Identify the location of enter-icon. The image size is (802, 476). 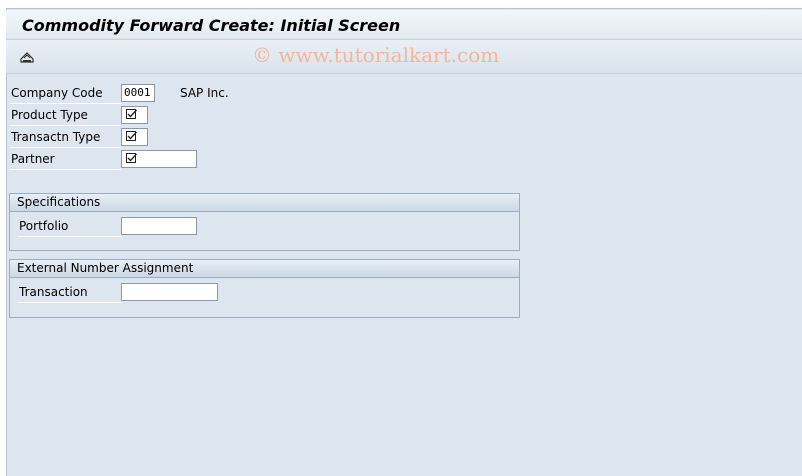
(27, 57).